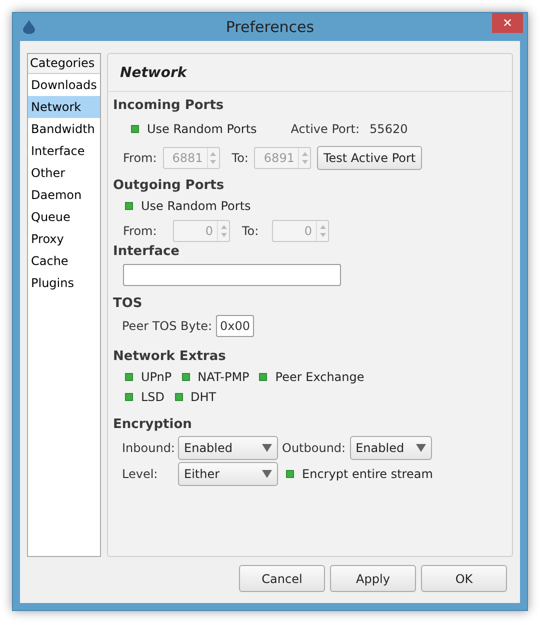 This screenshot has width=548, height=631. I want to click on outbound-label: Outbound:, so click(314, 448).